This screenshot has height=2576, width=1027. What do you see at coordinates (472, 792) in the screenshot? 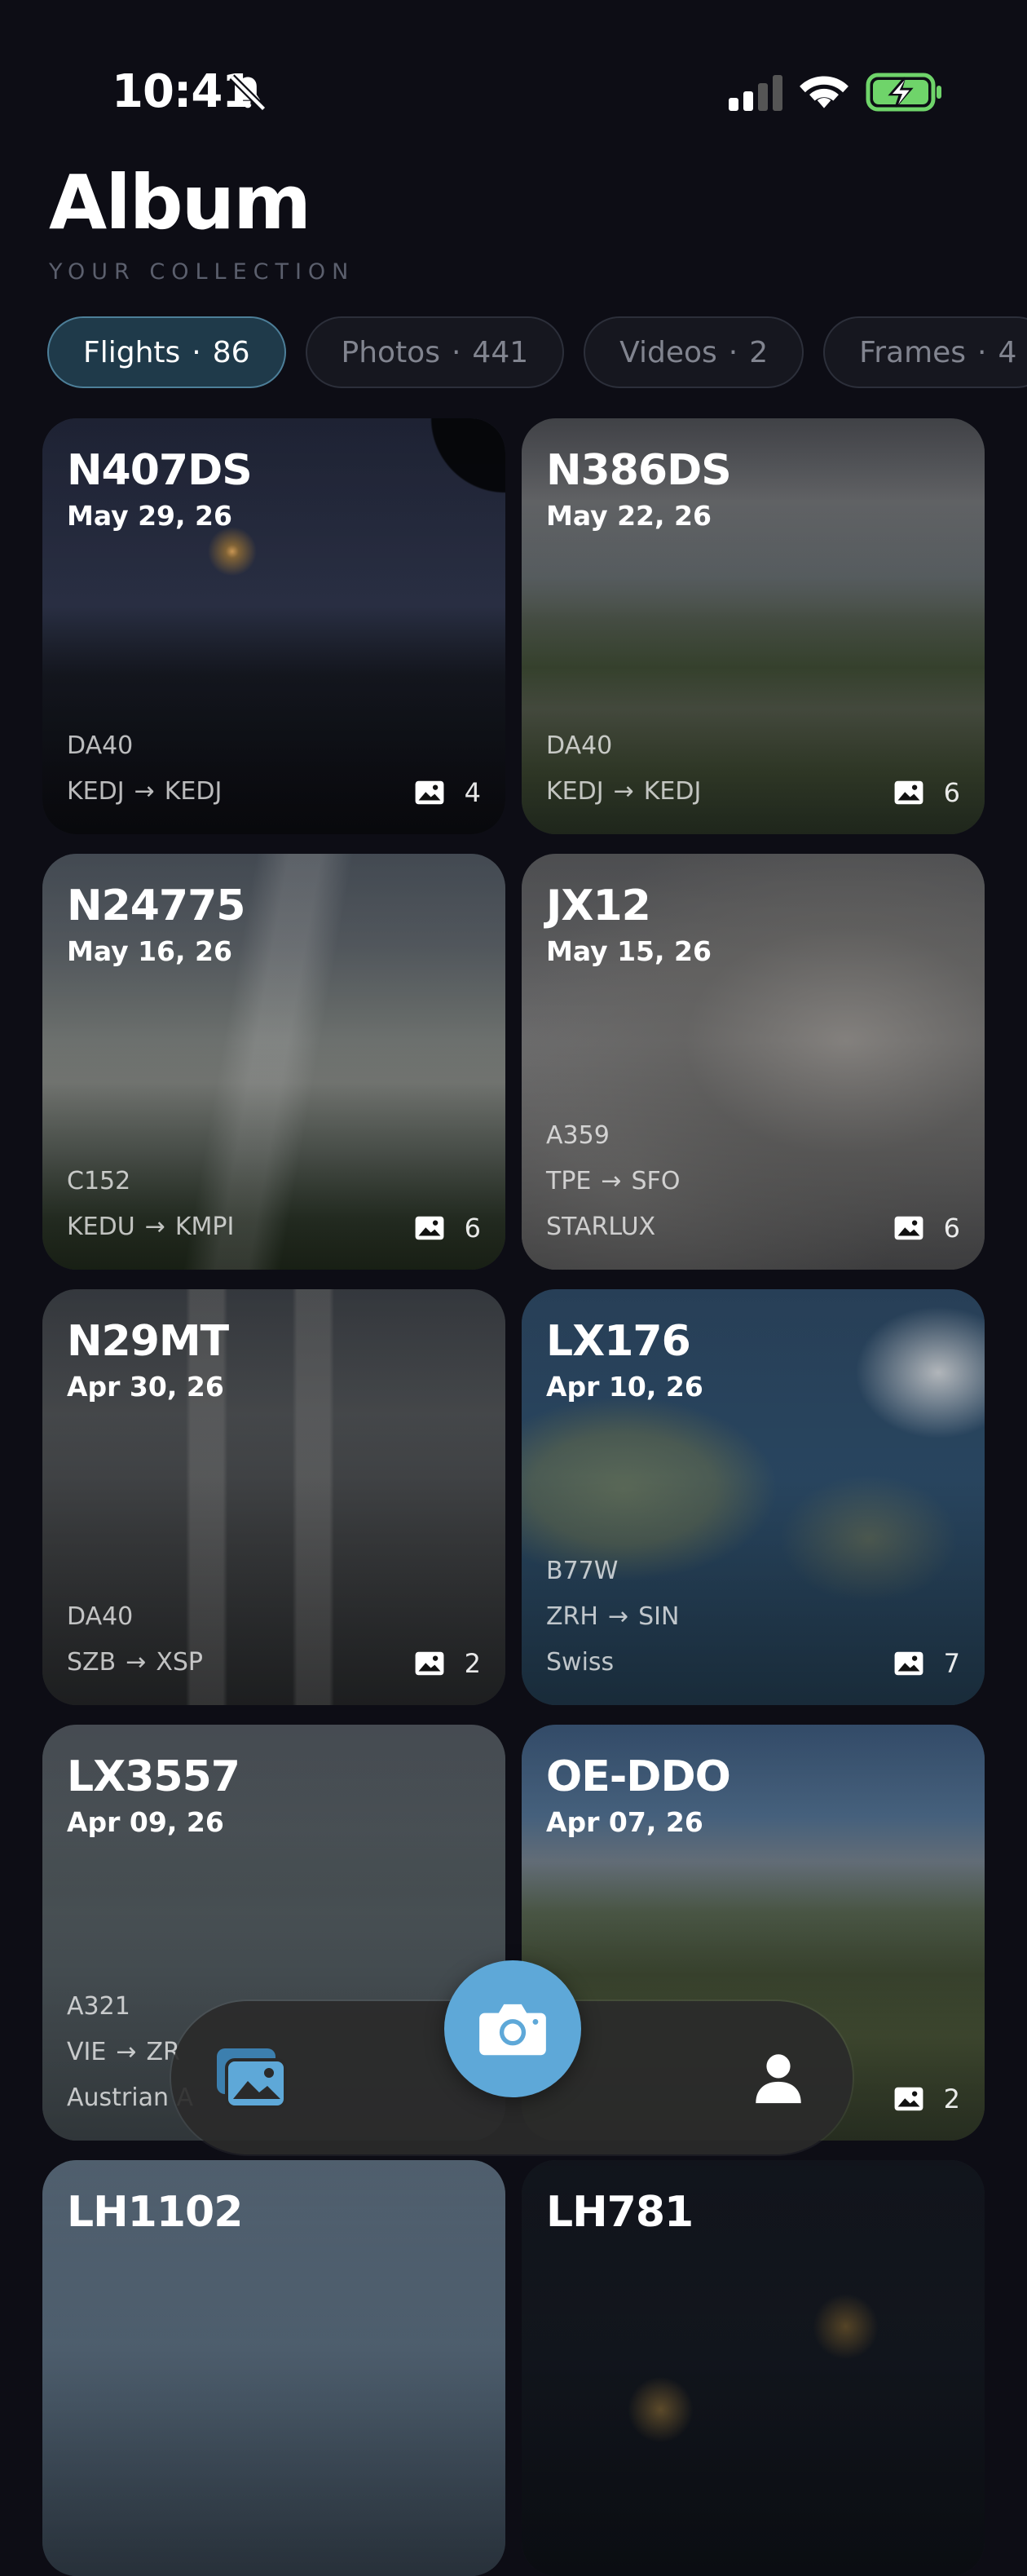
I see `photo-count-value: 4` at bounding box center [472, 792].